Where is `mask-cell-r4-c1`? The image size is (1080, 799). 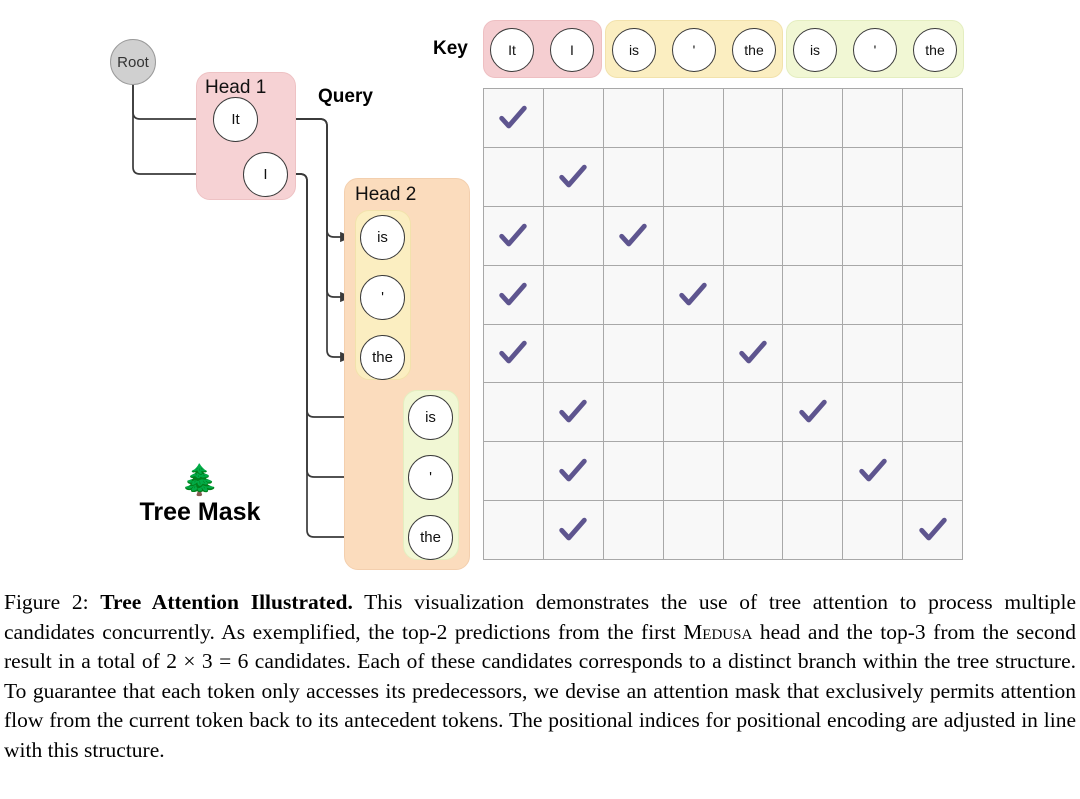 mask-cell-r4-c1 is located at coordinates (514, 295).